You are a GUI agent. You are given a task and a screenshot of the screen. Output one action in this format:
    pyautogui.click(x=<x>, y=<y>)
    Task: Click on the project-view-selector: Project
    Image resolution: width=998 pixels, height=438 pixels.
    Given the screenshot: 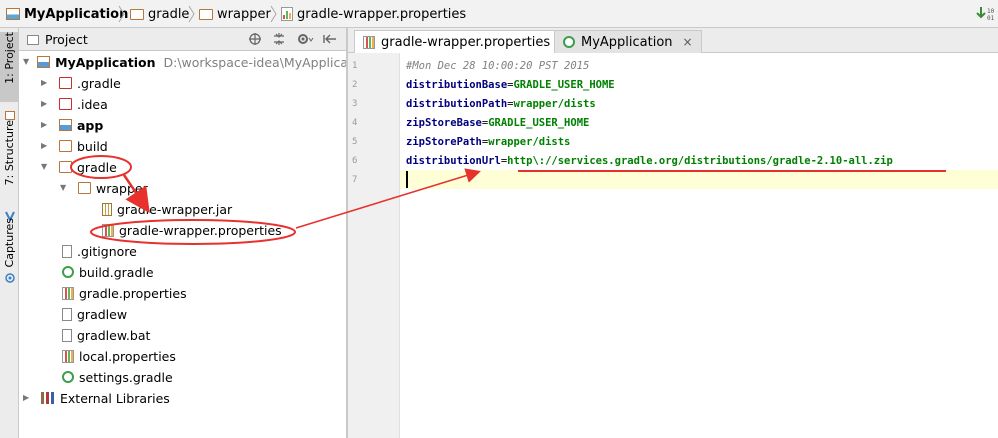 What is the action you would take?
    pyautogui.click(x=57, y=39)
    